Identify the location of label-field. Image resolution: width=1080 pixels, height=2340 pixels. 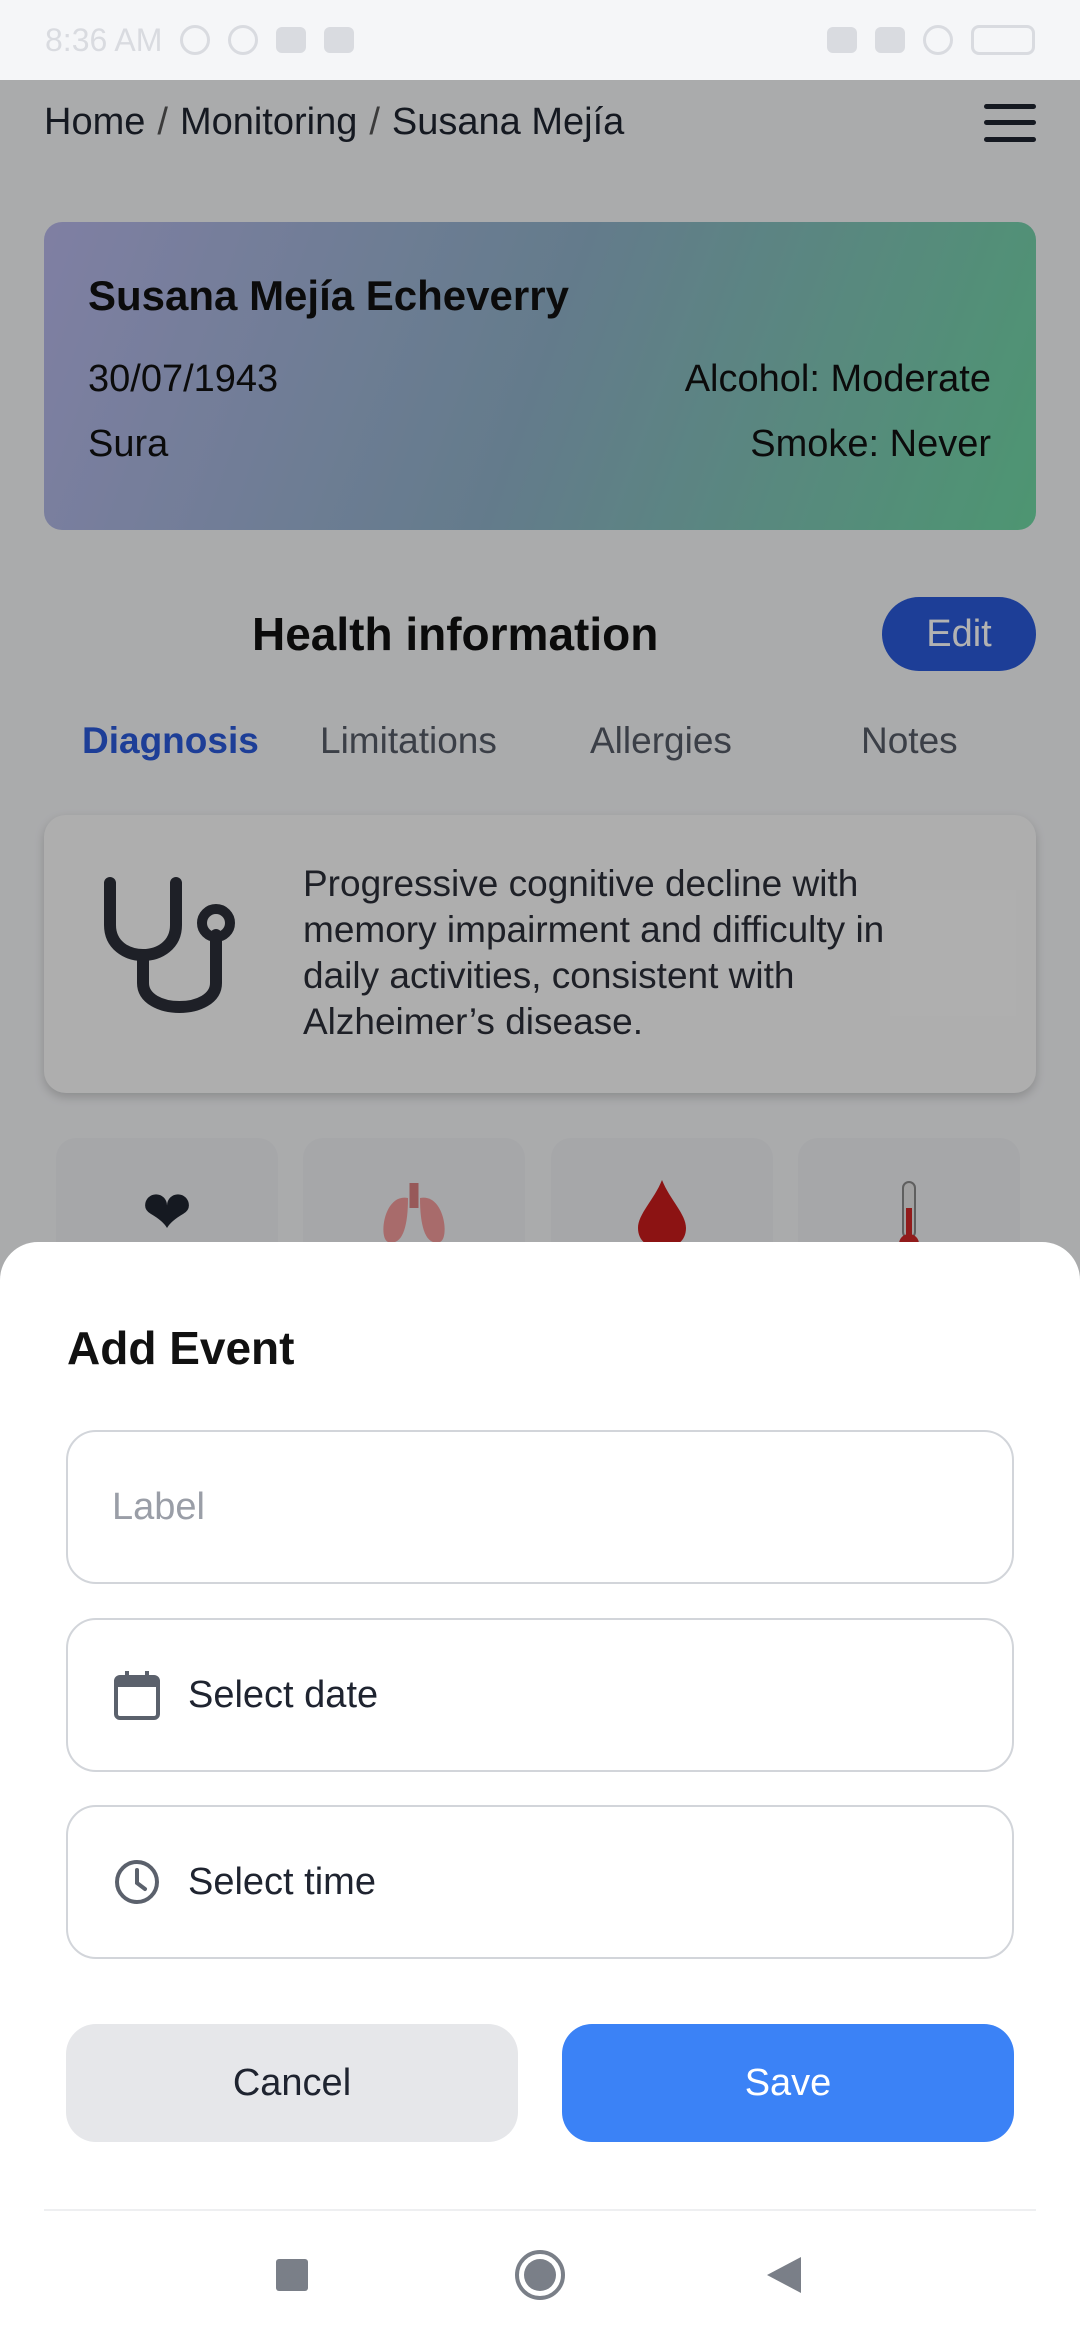
(540, 1507).